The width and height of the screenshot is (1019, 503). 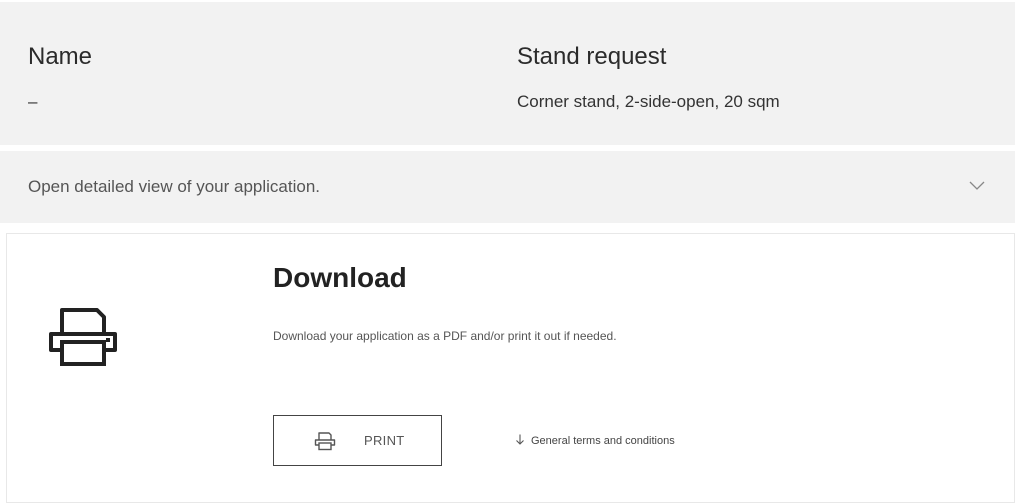 What do you see at coordinates (60, 56) in the screenshot?
I see `name-label: Name` at bounding box center [60, 56].